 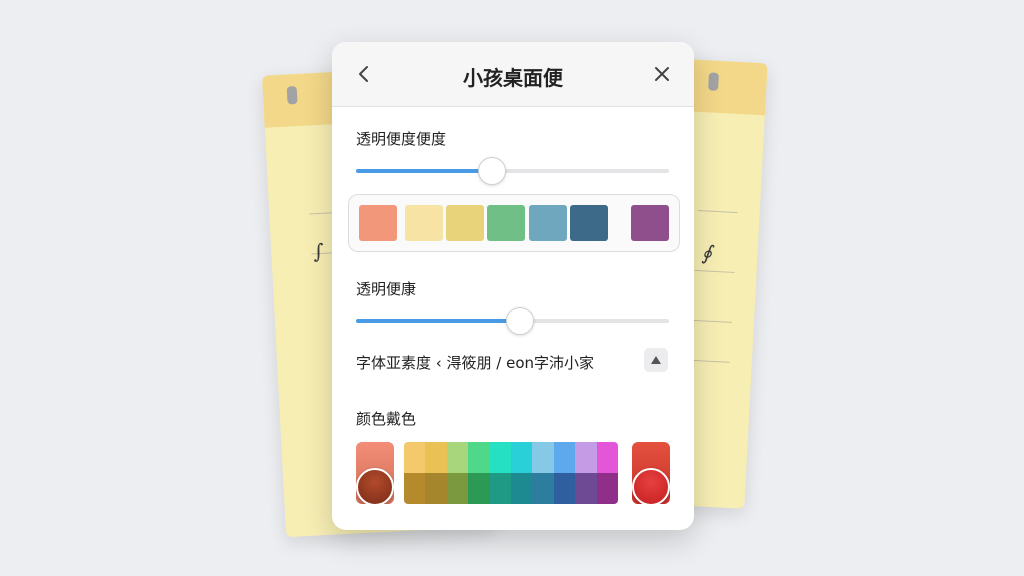 I want to click on color-palette, so click(x=514, y=223).